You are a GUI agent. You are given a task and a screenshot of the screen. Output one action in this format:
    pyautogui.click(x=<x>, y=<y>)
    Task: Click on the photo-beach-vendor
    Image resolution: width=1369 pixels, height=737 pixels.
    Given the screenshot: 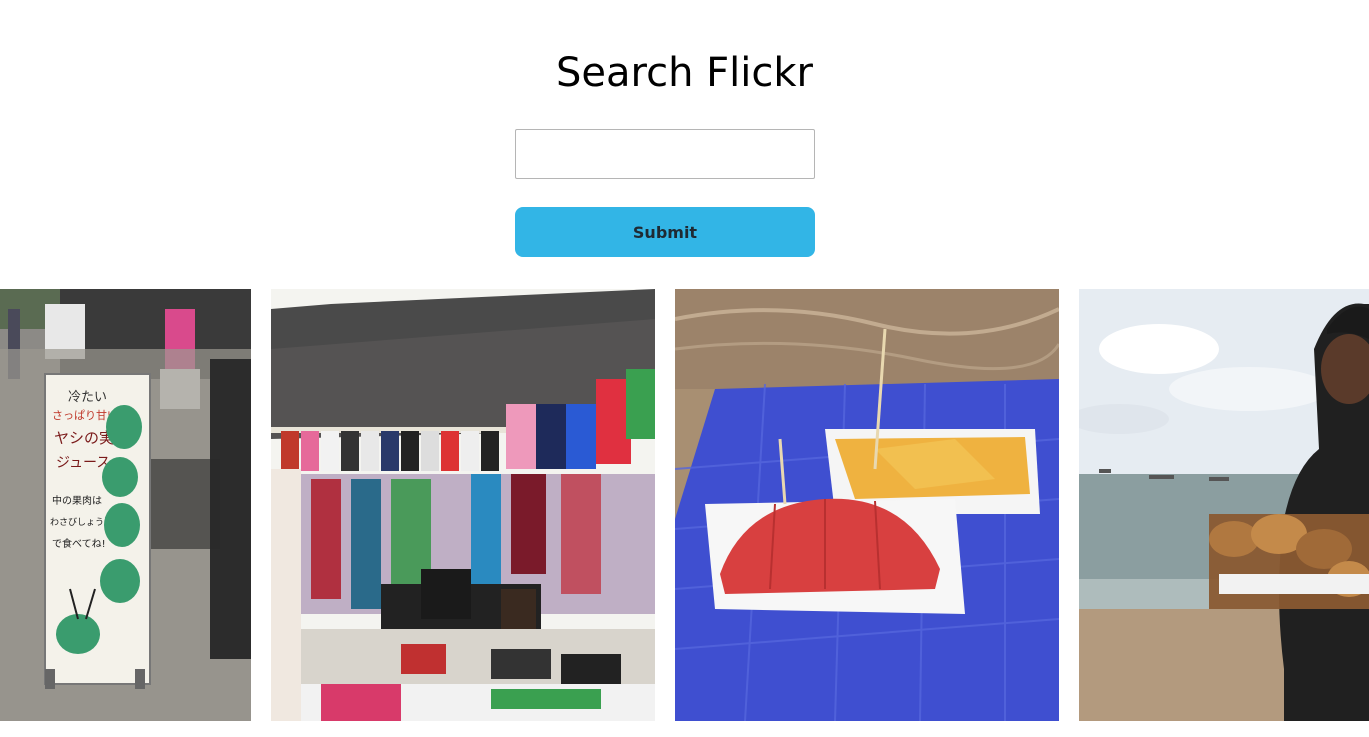 What is the action you would take?
    pyautogui.click(x=1224, y=505)
    